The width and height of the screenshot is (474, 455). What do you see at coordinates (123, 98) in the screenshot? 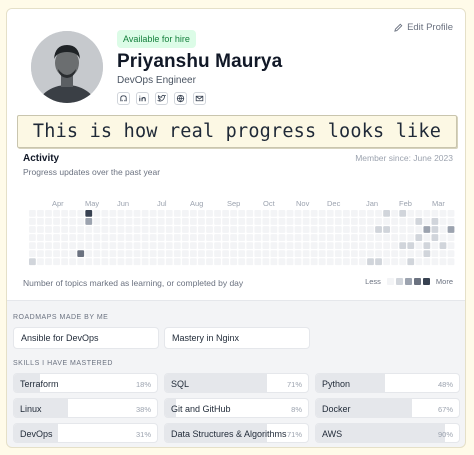
I see `github-link` at bounding box center [123, 98].